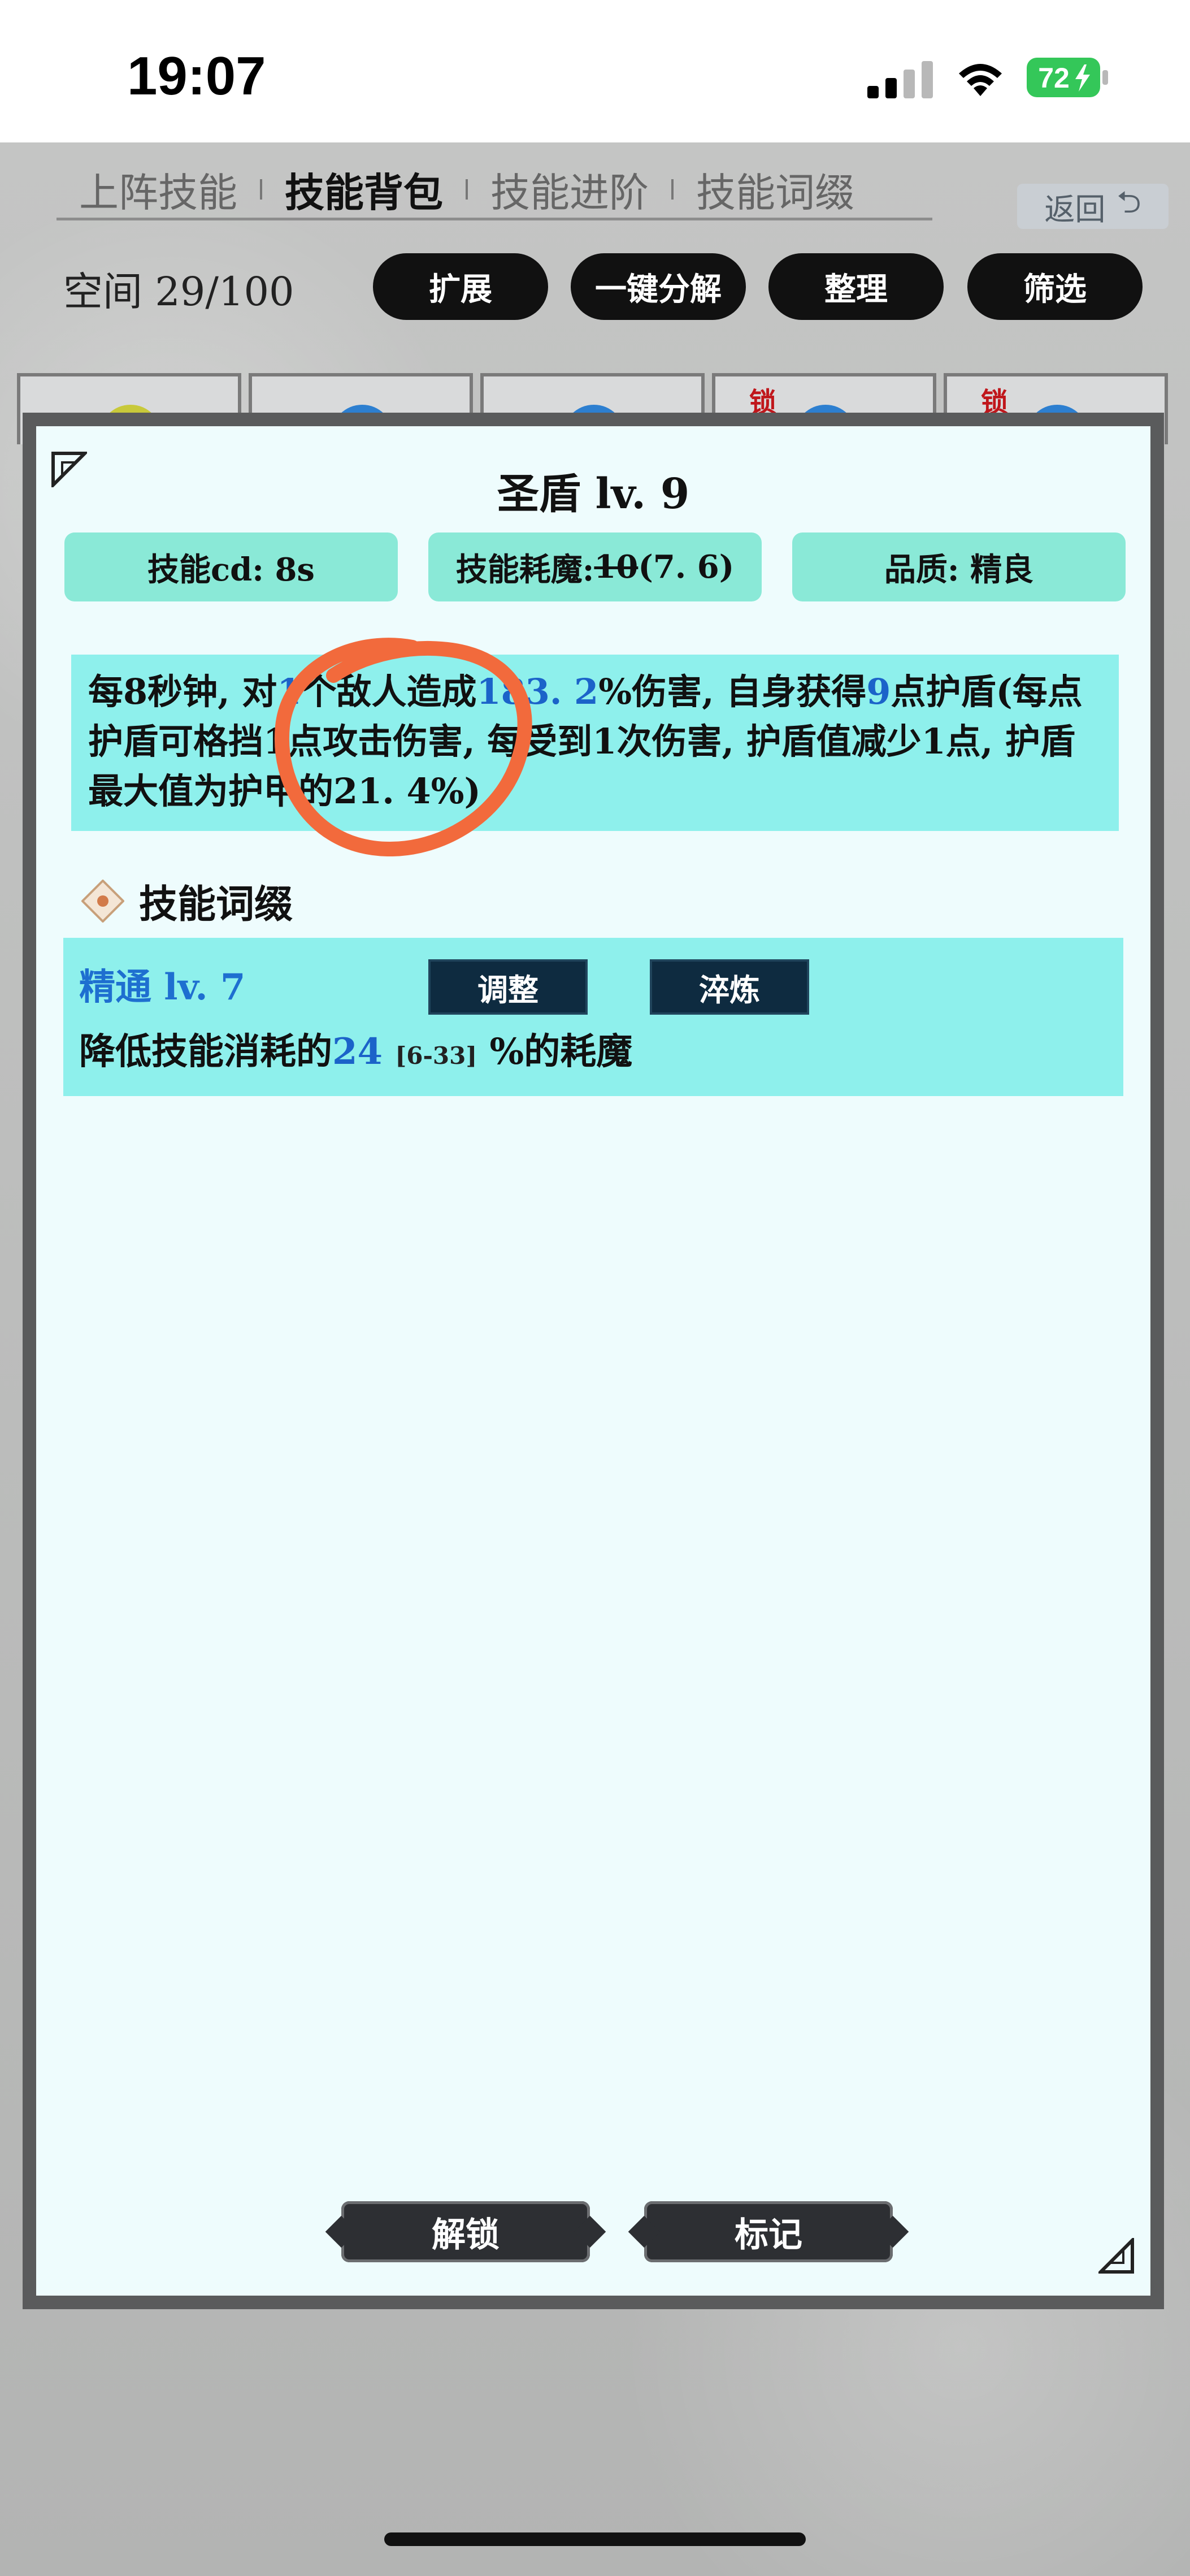 The image size is (1190, 2576). What do you see at coordinates (729, 987) in the screenshot?
I see `refine-button: 淬炼` at bounding box center [729, 987].